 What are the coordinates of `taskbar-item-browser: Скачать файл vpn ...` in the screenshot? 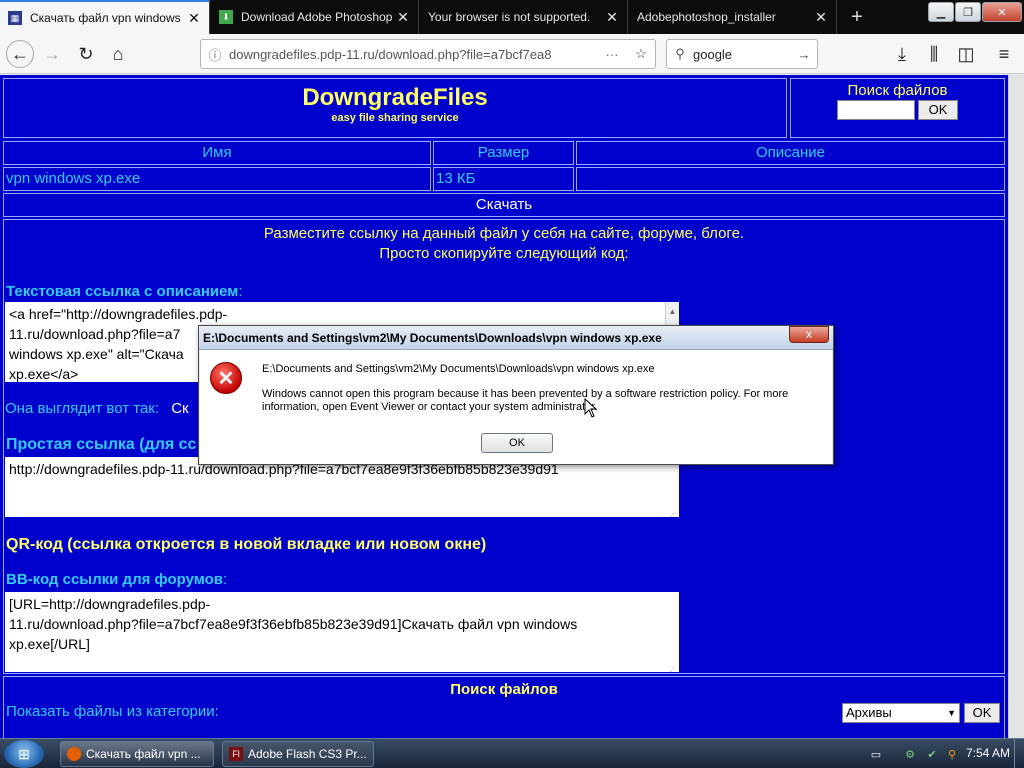 It's located at (137, 754).